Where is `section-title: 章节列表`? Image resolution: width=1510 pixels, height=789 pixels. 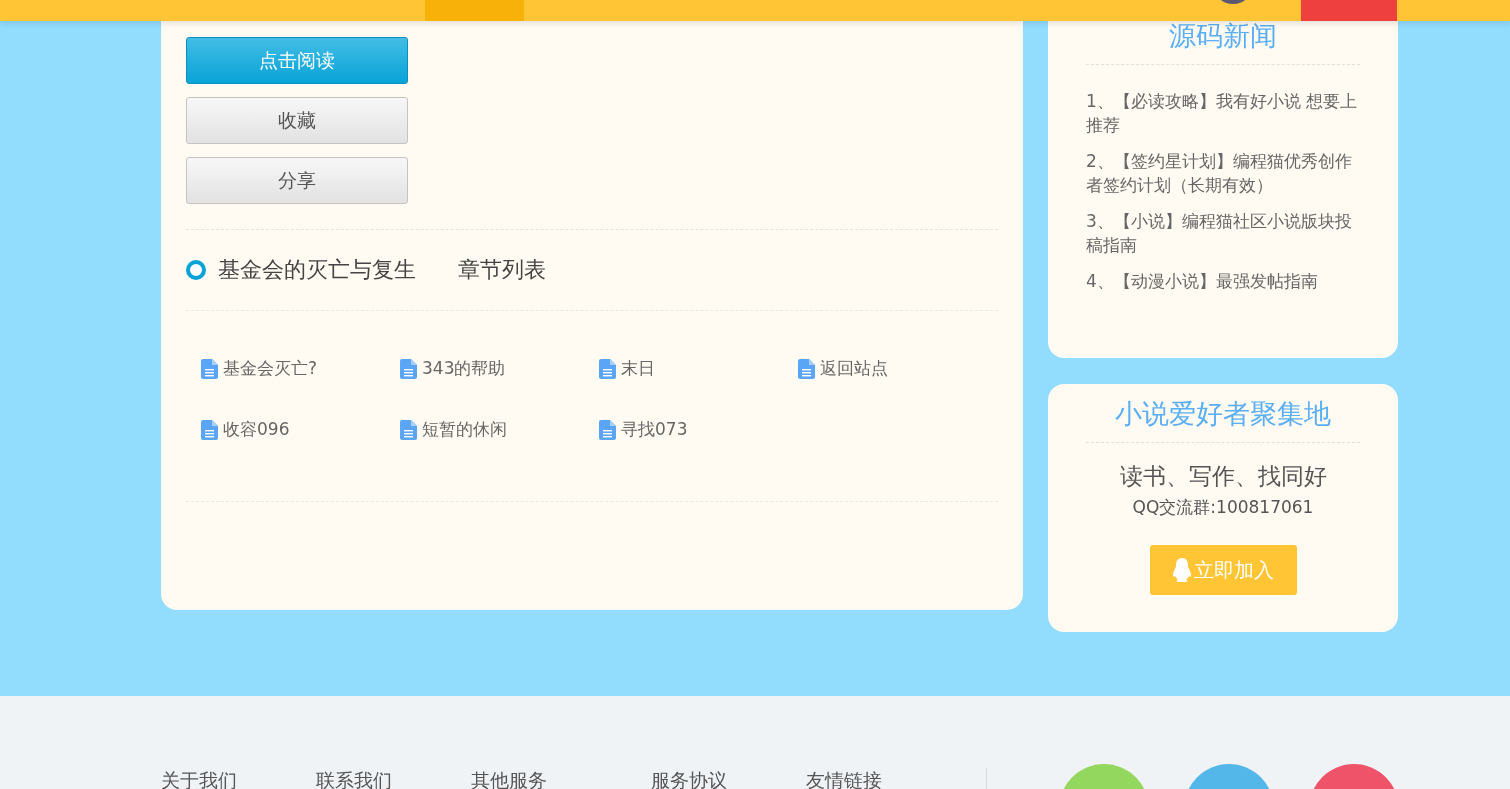 section-title: 章节列表 is located at coordinates (502, 270).